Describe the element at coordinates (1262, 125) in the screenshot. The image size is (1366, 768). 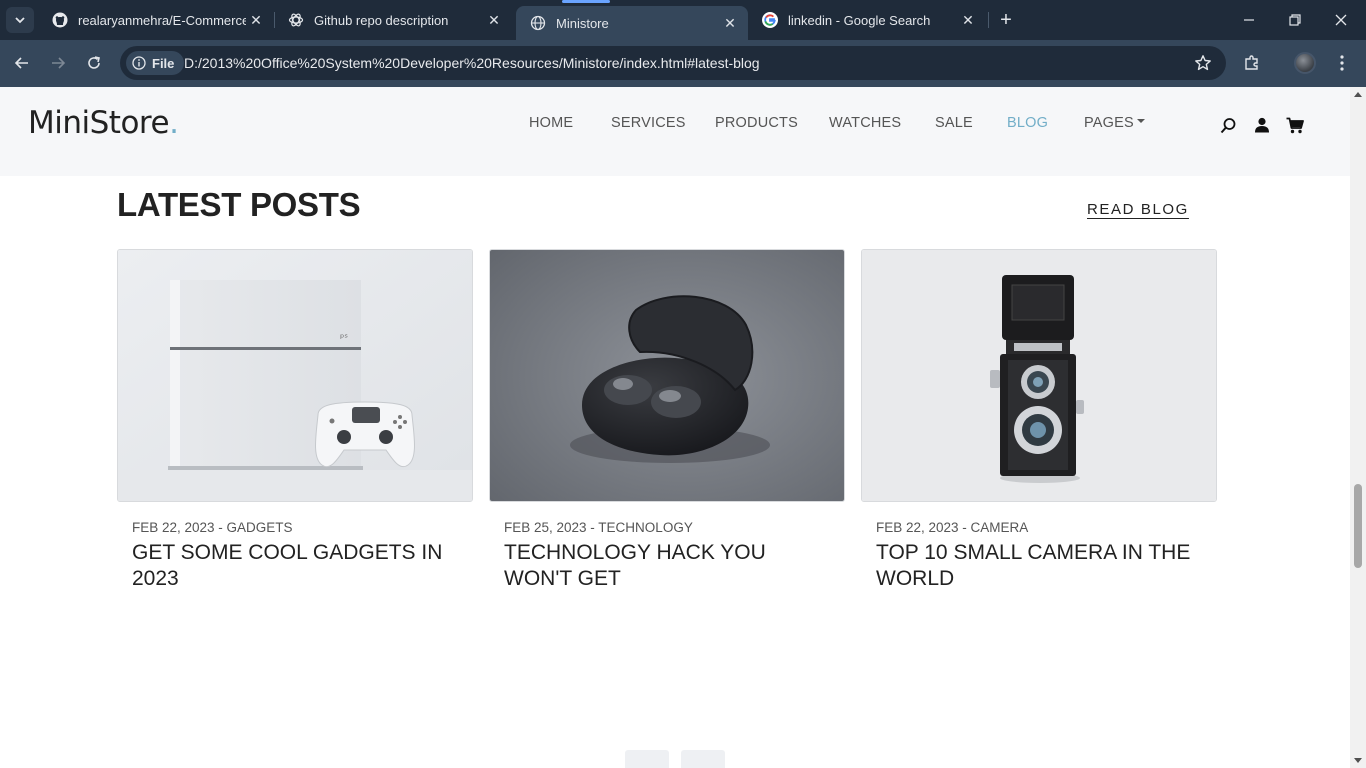
I see `user-icon` at that location.